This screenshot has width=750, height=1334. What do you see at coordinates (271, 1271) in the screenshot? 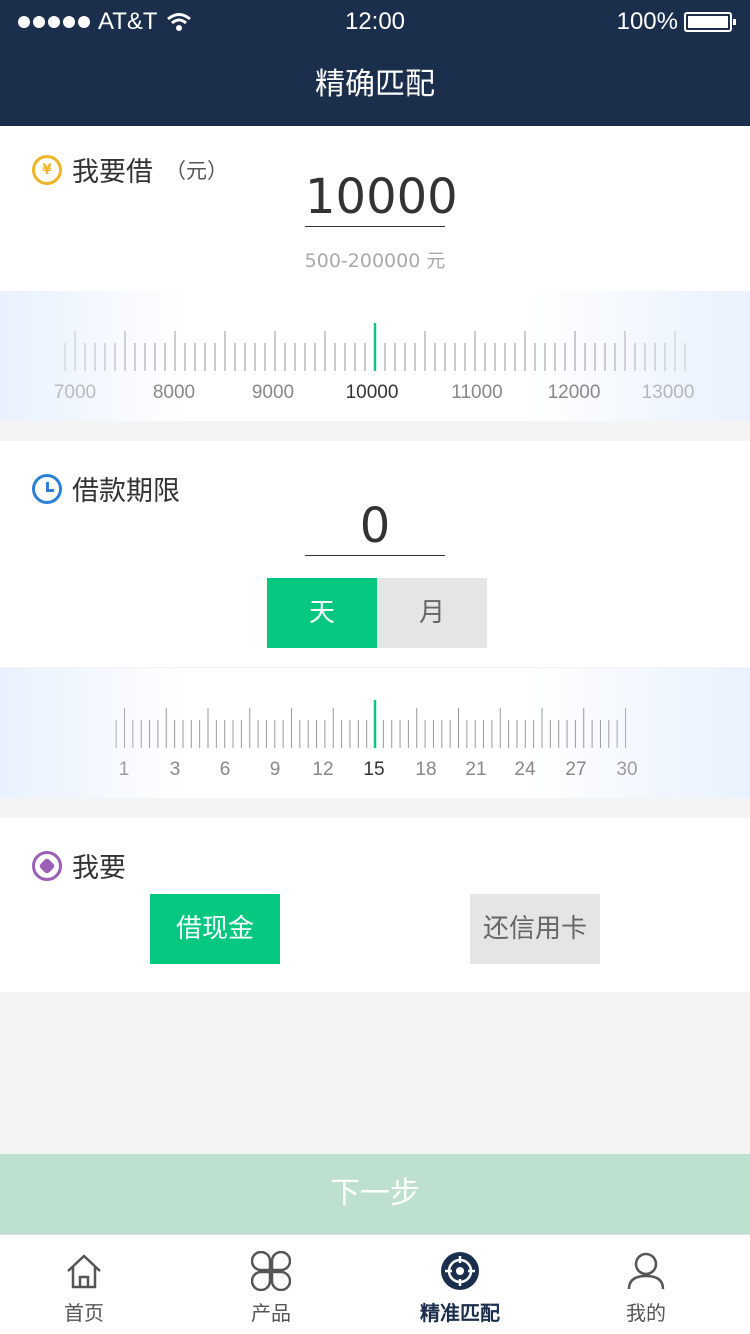
I see `grid-icon` at bounding box center [271, 1271].